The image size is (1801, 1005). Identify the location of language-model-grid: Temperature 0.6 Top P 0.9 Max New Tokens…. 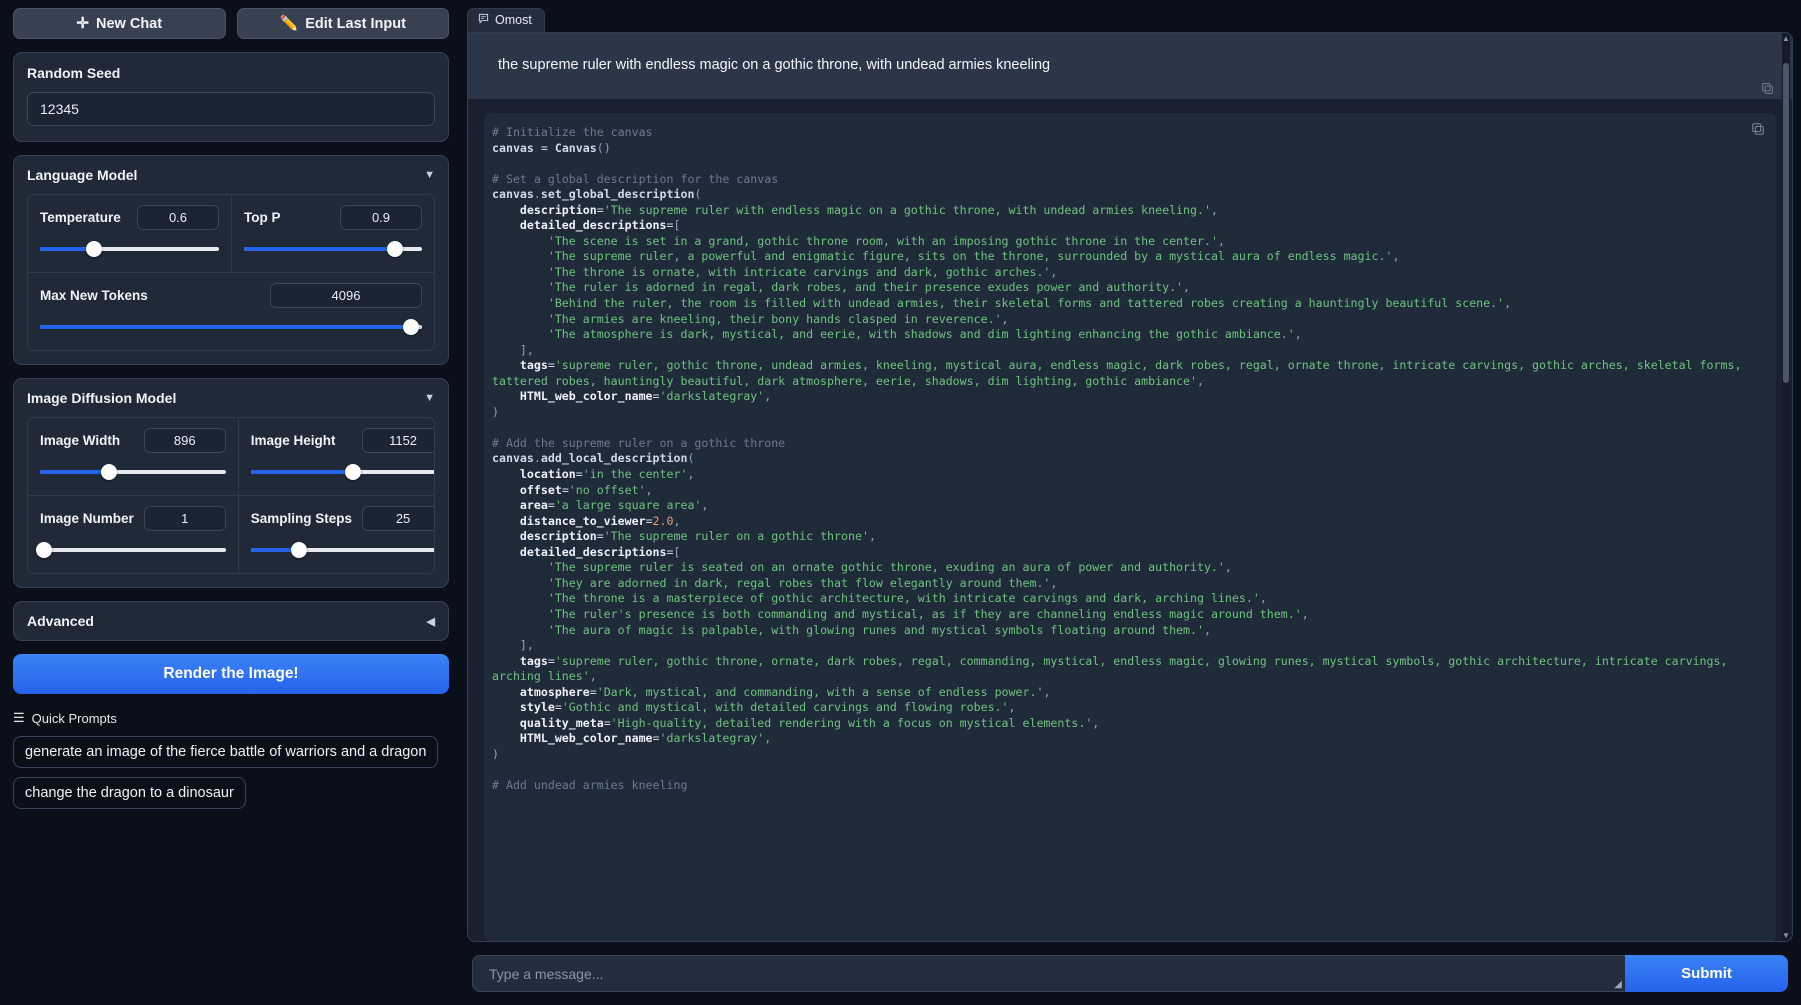
(231, 272).